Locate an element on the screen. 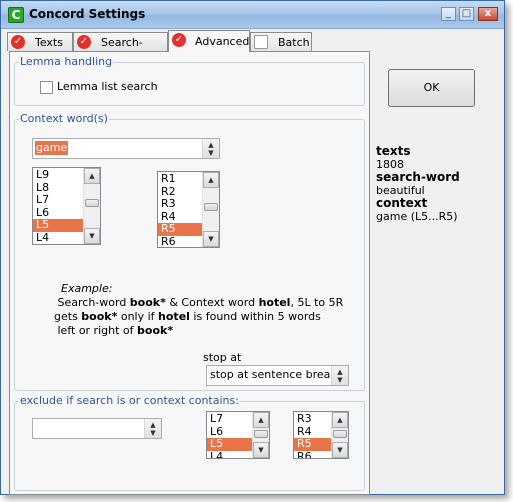 The height and width of the screenshot is (502, 513). maximize-button: □ is located at coordinates (466, 14).